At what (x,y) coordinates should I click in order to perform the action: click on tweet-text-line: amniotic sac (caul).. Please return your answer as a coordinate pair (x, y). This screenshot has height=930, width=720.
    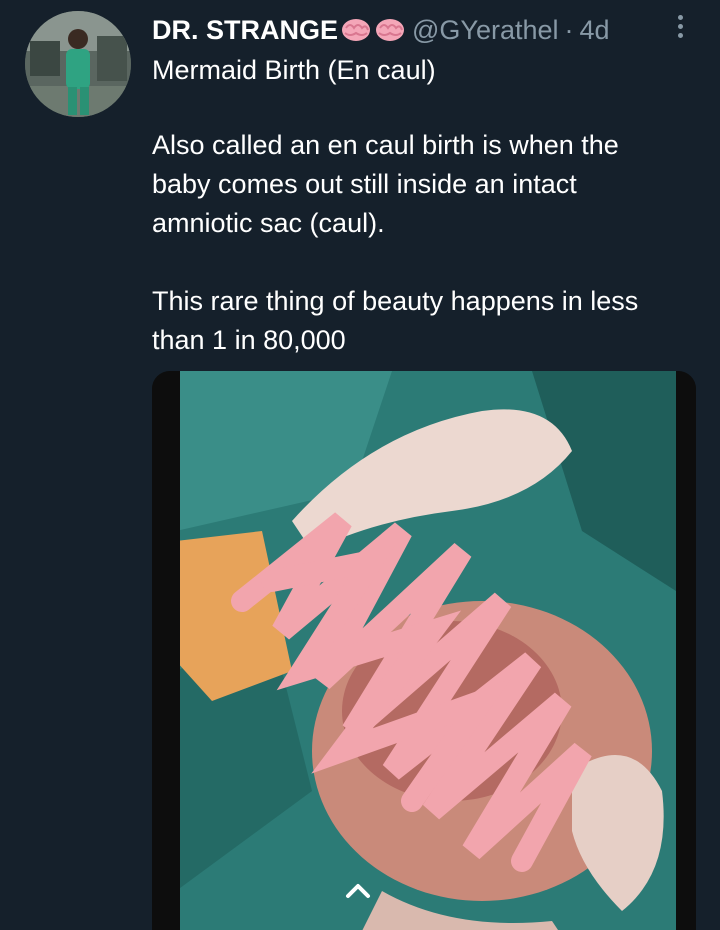
    Looking at the image, I should click on (268, 223).